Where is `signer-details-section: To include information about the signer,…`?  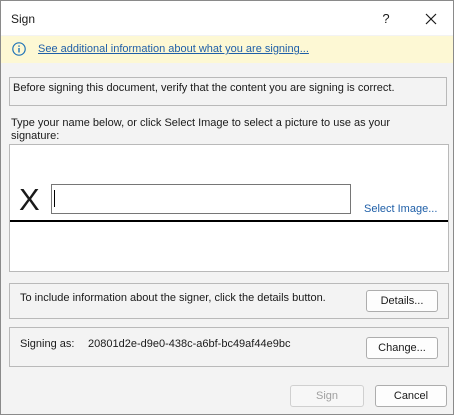
signer-details-section: To include information about the signer,… is located at coordinates (229, 301).